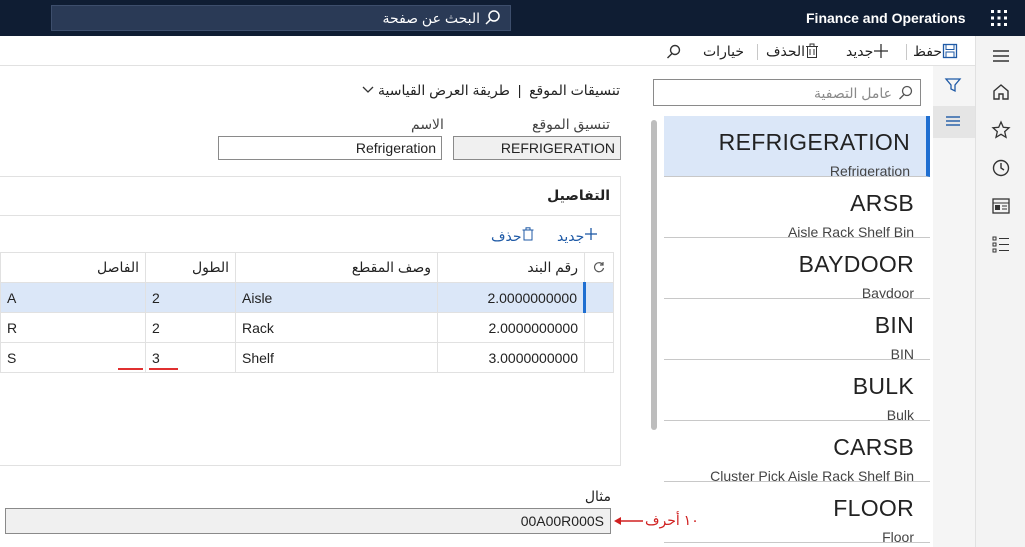 The image size is (1025, 547). What do you see at coordinates (999, 18) in the screenshot?
I see `waffle-icon` at bounding box center [999, 18].